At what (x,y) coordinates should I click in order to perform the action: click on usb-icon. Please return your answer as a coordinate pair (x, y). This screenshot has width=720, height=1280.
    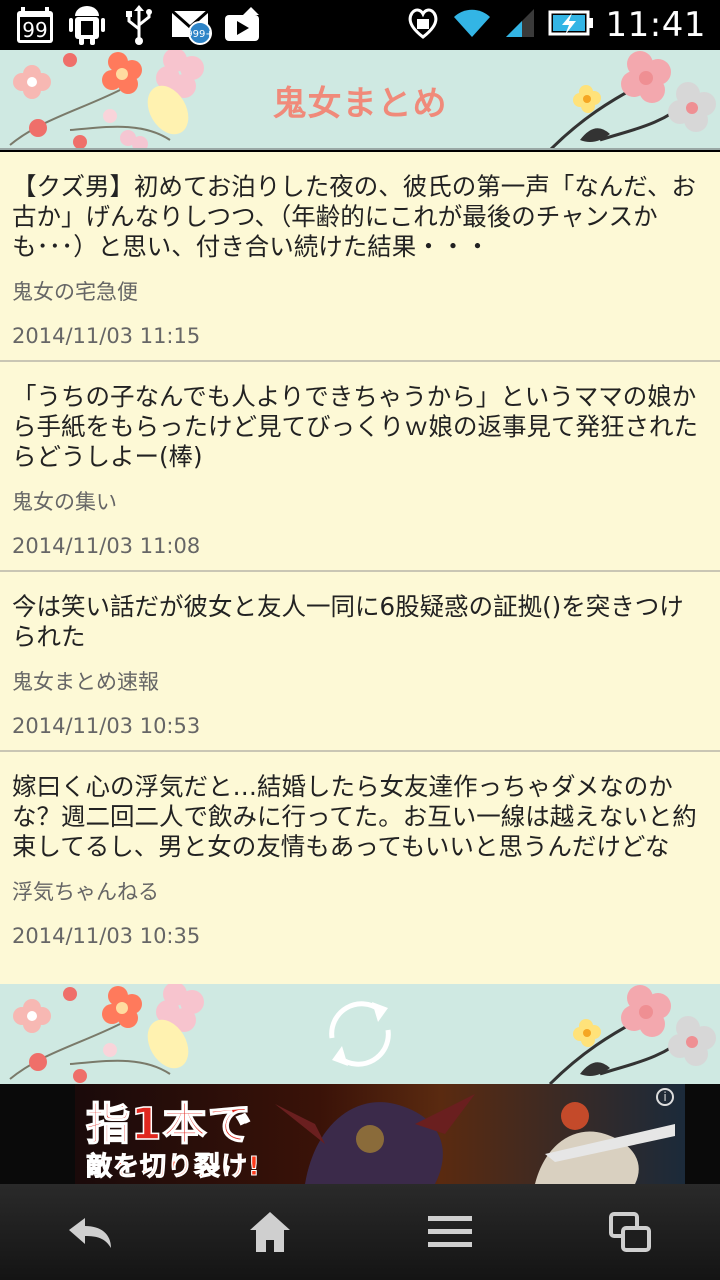
    Looking at the image, I should click on (139, 25).